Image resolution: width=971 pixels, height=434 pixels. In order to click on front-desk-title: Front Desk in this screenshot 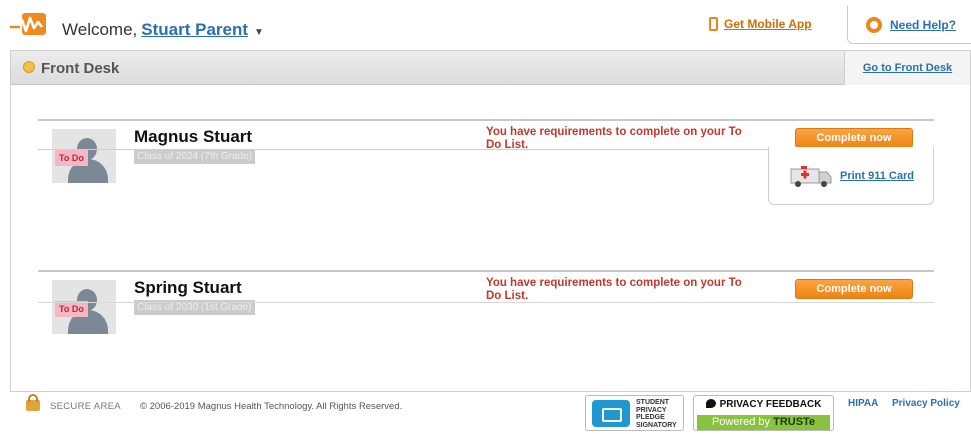, I will do `click(80, 68)`.